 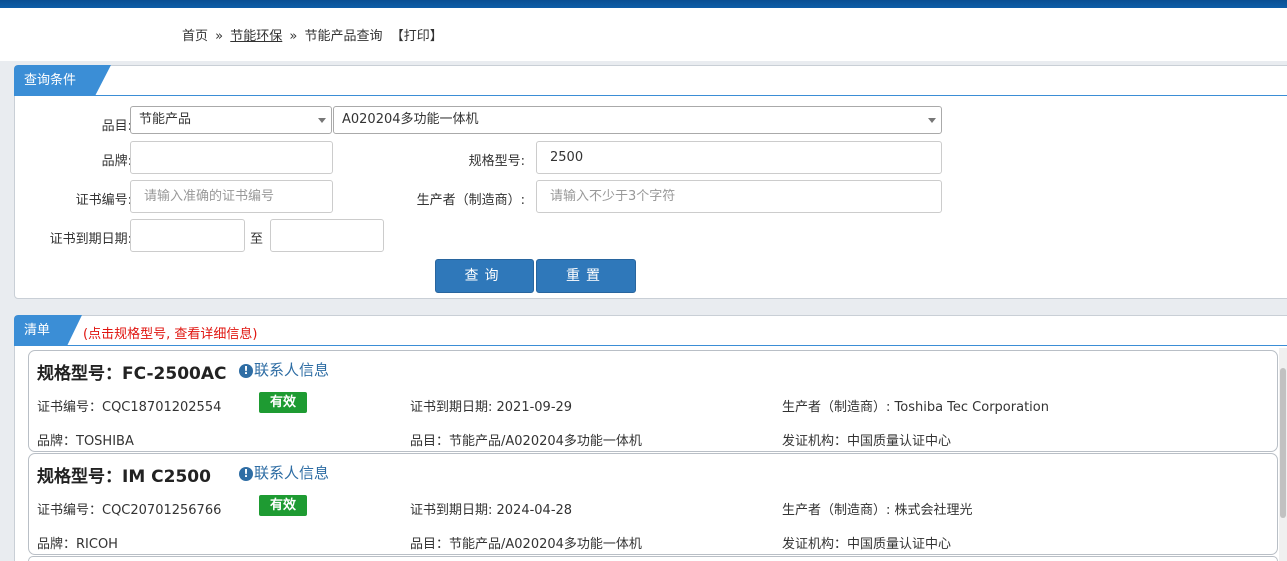 What do you see at coordinates (187, 235) in the screenshot?
I see `expiry-from-input` at bounding box center [187, 235].